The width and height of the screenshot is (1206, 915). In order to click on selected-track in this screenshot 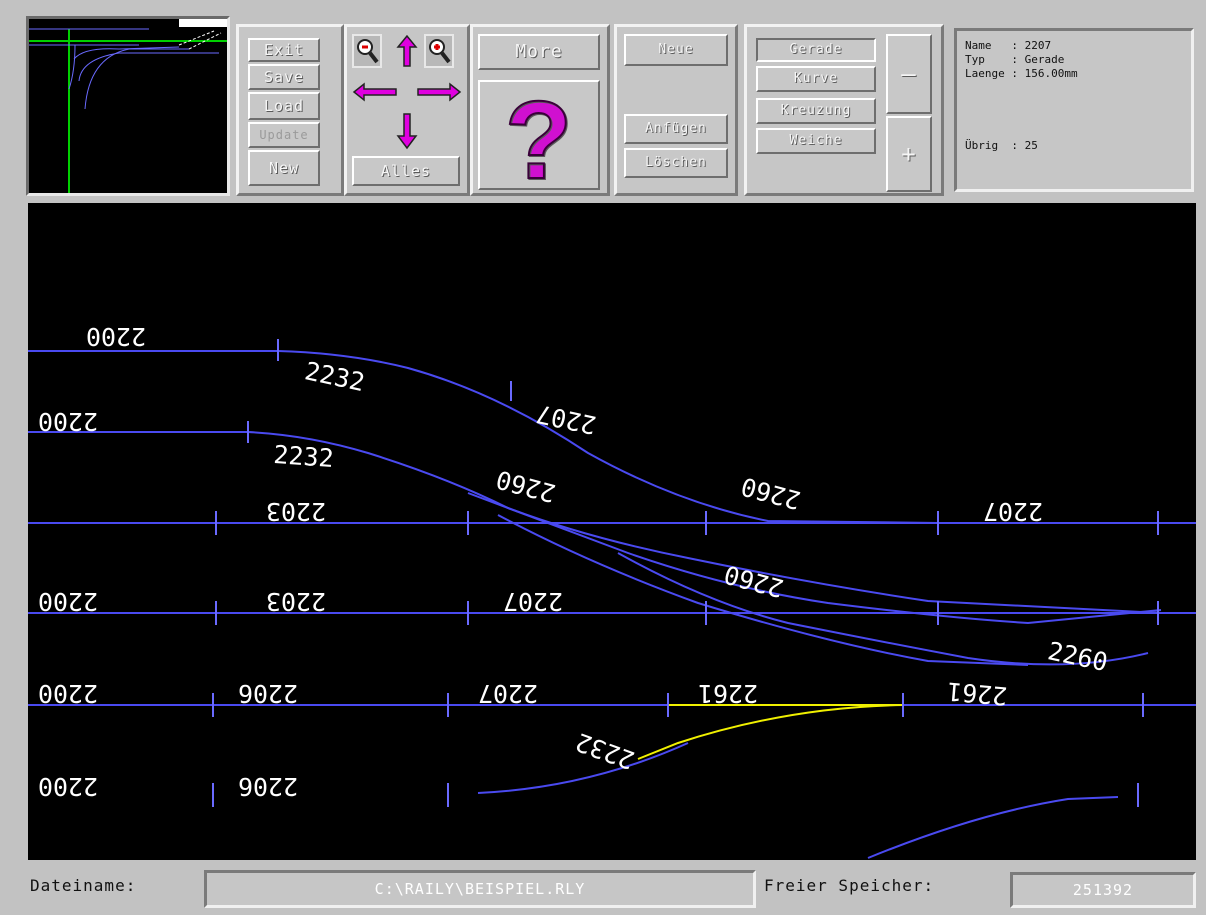, I will do `click(770, 732)`.